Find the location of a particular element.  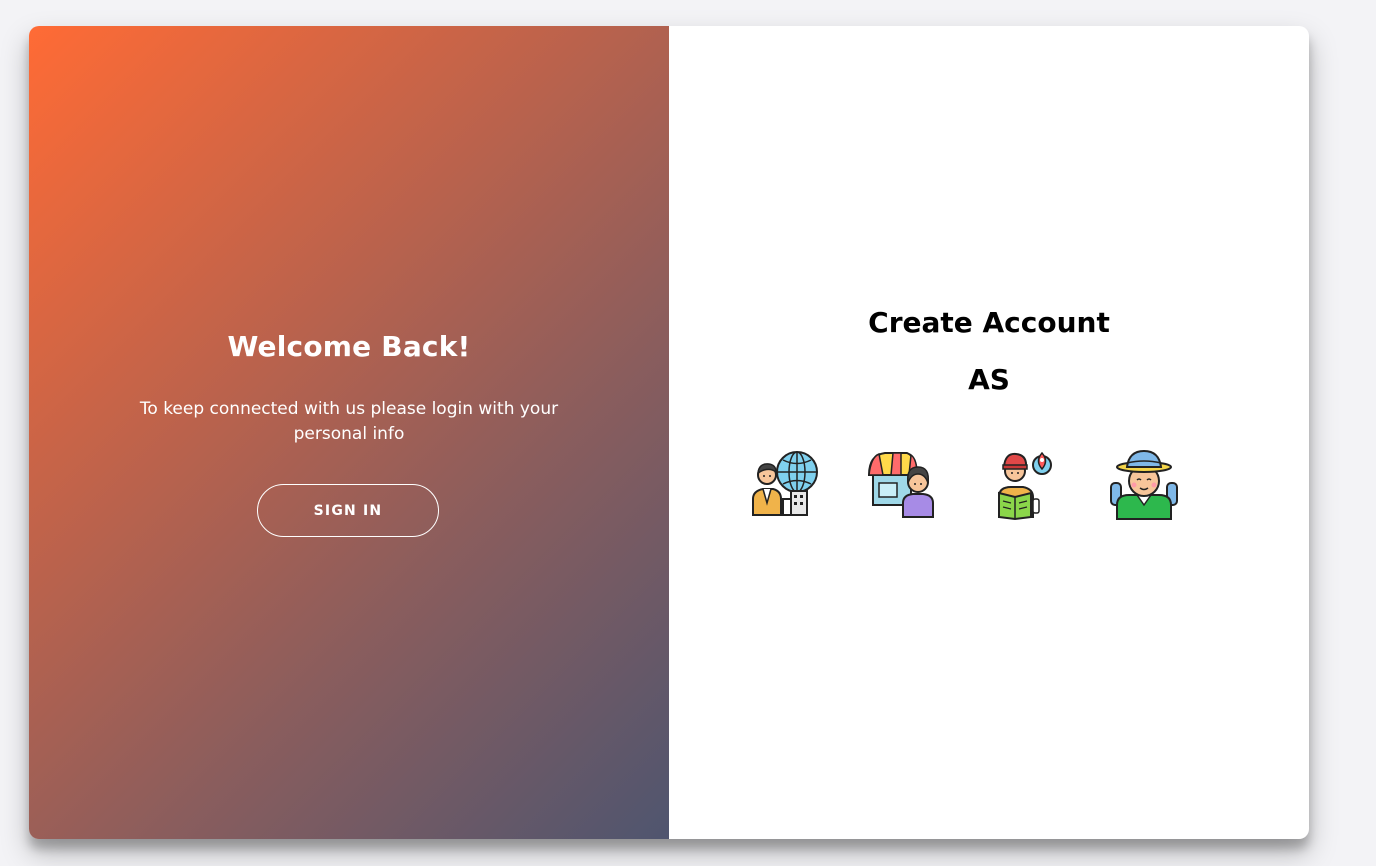

role-option-business is located at coordinates (784, 484).